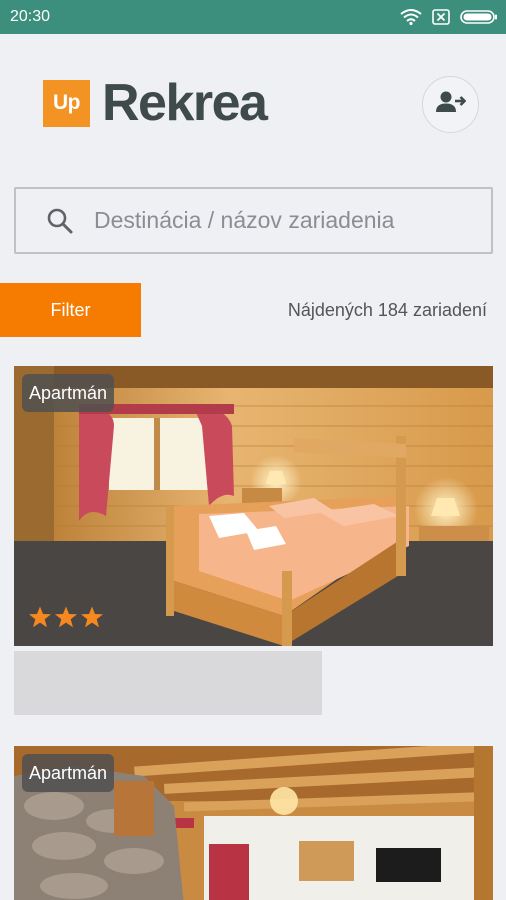  I want to click on status-icons, so click(449, 17).